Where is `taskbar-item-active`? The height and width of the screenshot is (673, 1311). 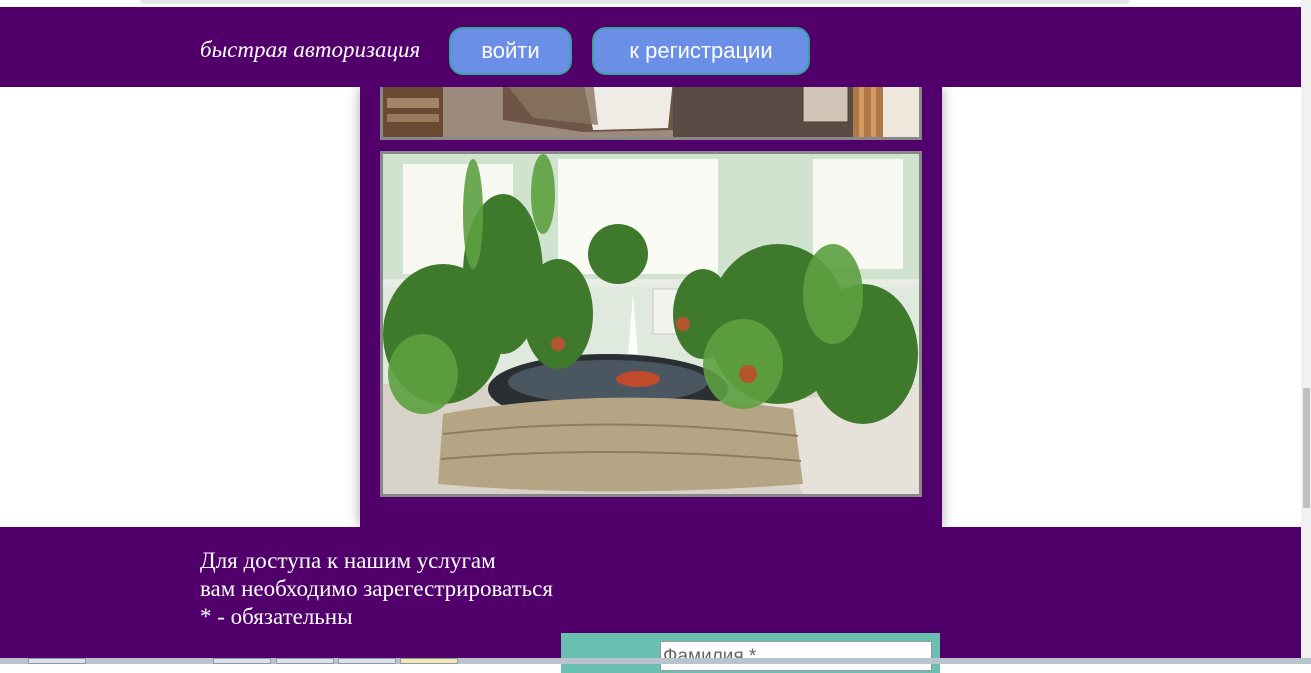 taskbar-item-active is located at coordinates (429, 661).